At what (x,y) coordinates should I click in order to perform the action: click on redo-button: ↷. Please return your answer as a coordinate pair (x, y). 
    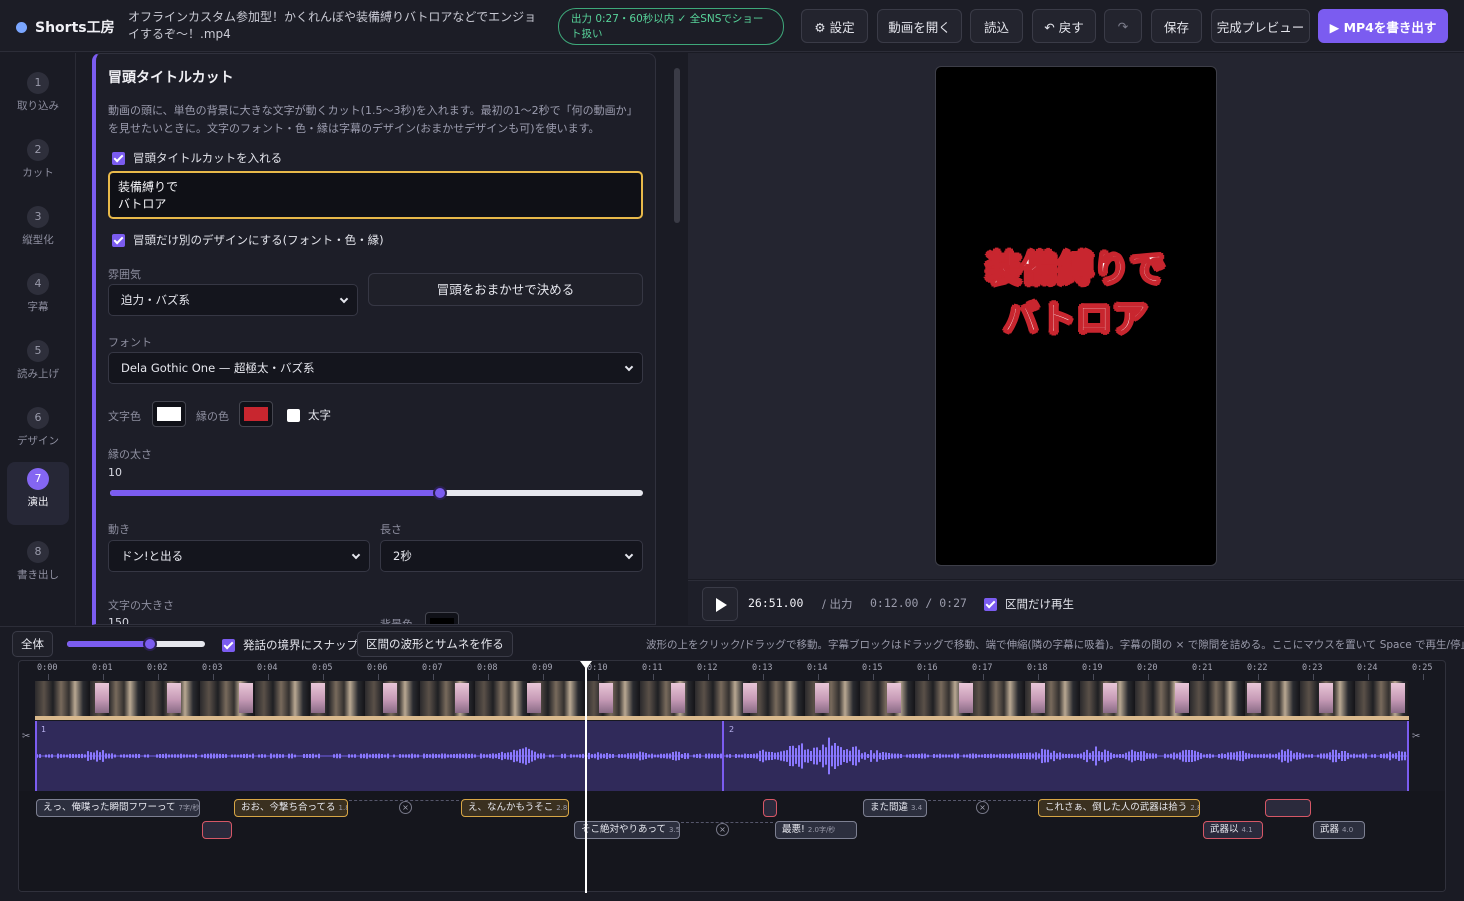
    Looking at the image, I should click on (1123, 26).